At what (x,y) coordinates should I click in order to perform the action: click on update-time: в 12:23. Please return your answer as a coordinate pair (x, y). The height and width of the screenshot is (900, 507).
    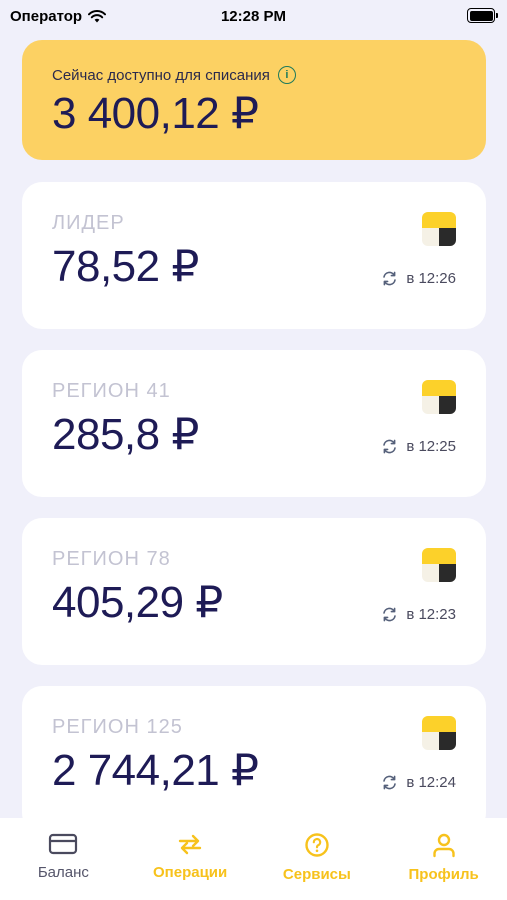
    Looking at the image, I should click on (431, 614).